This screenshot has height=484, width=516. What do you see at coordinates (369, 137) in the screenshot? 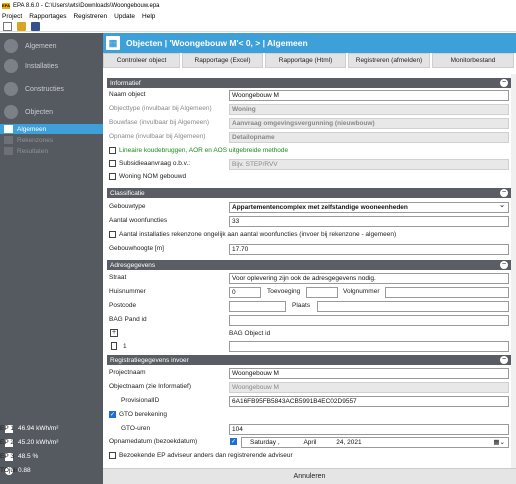
I see `opname-field: Detailopname` at bounding box center [369, 137].